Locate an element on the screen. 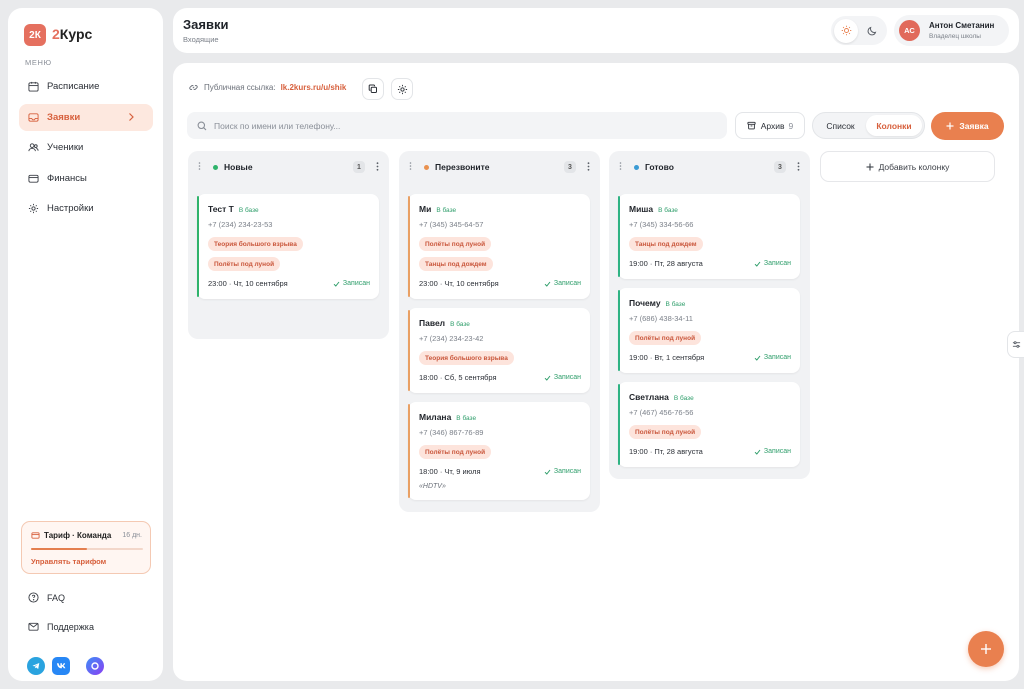 This screenshot has height=689, width=1024. sun-icon is located at coordinates (846, 30).